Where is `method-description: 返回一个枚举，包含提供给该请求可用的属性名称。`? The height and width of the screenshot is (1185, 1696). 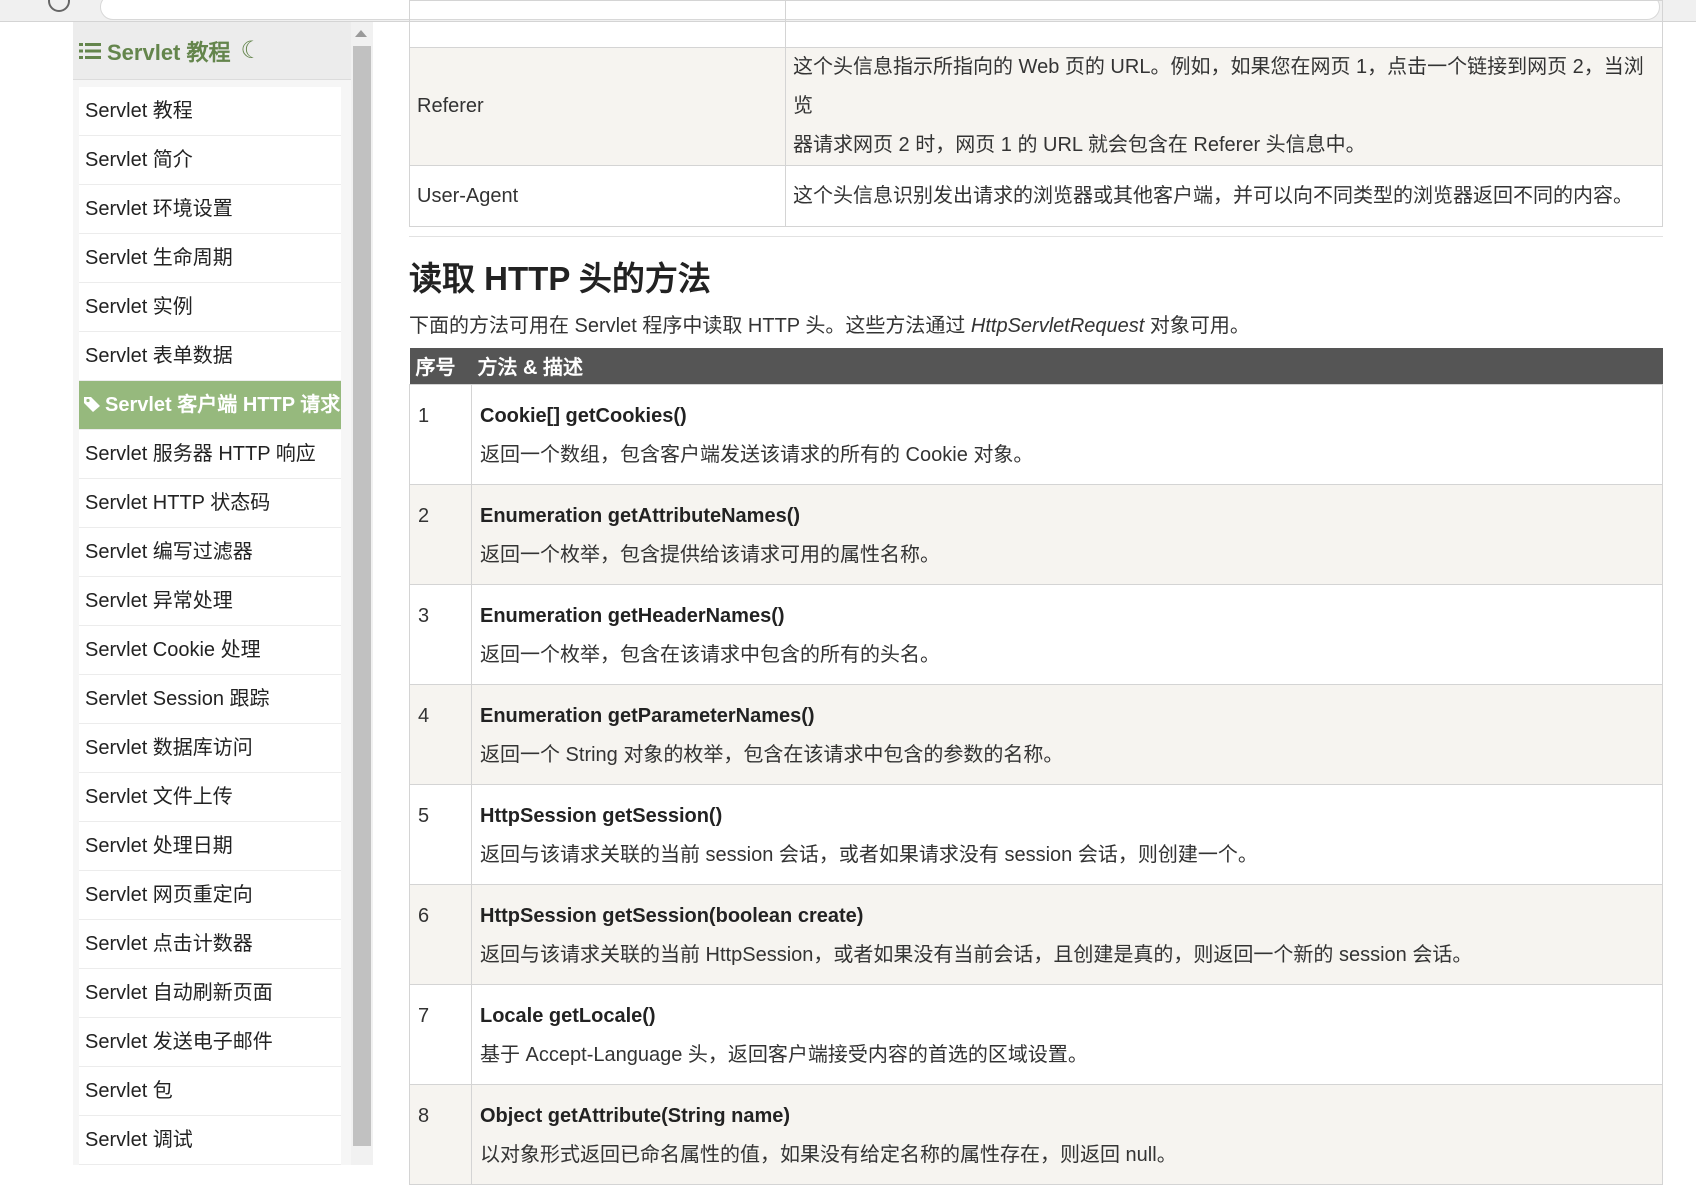 method-description: 返回一个枚举，包含提供给该请求可用的属性名称。 is located at coordinates (710, 554).